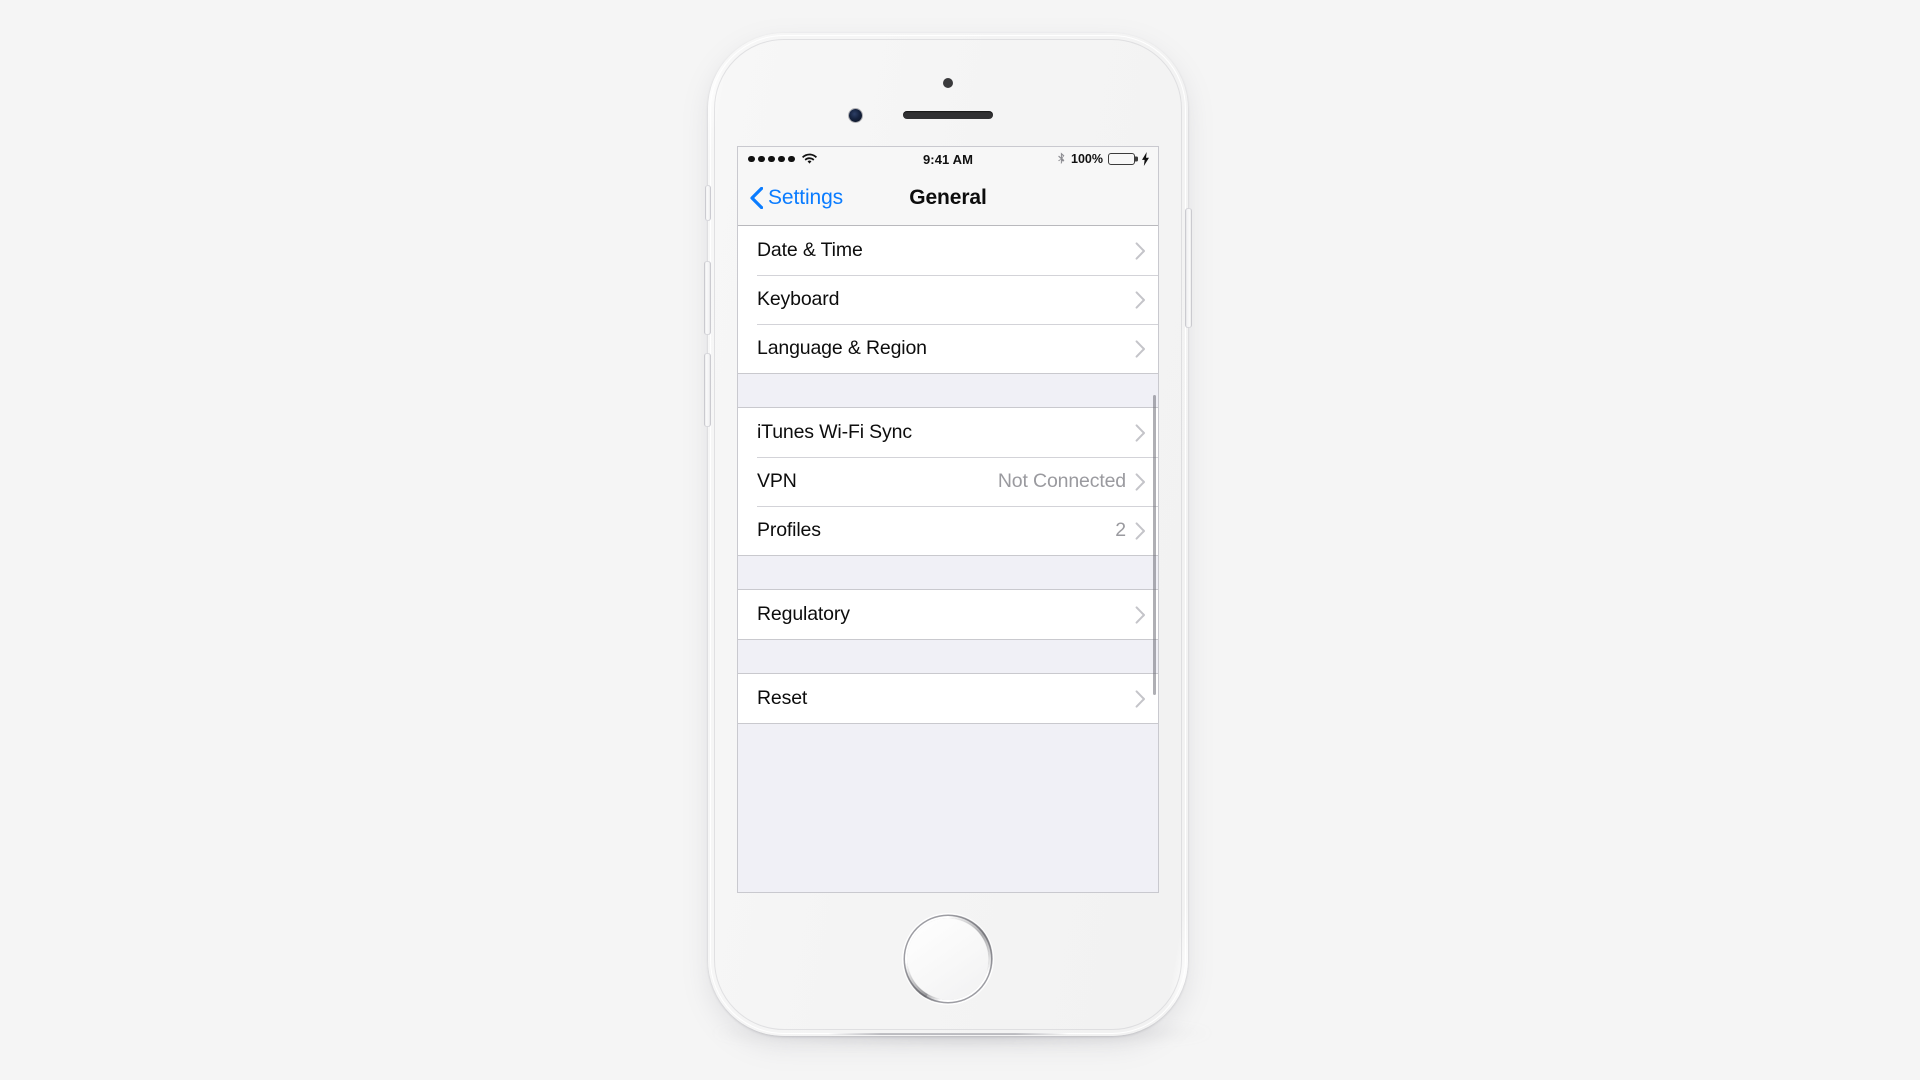  I want to click on row-vpn: VPN Not Connected, so click(948, 481).